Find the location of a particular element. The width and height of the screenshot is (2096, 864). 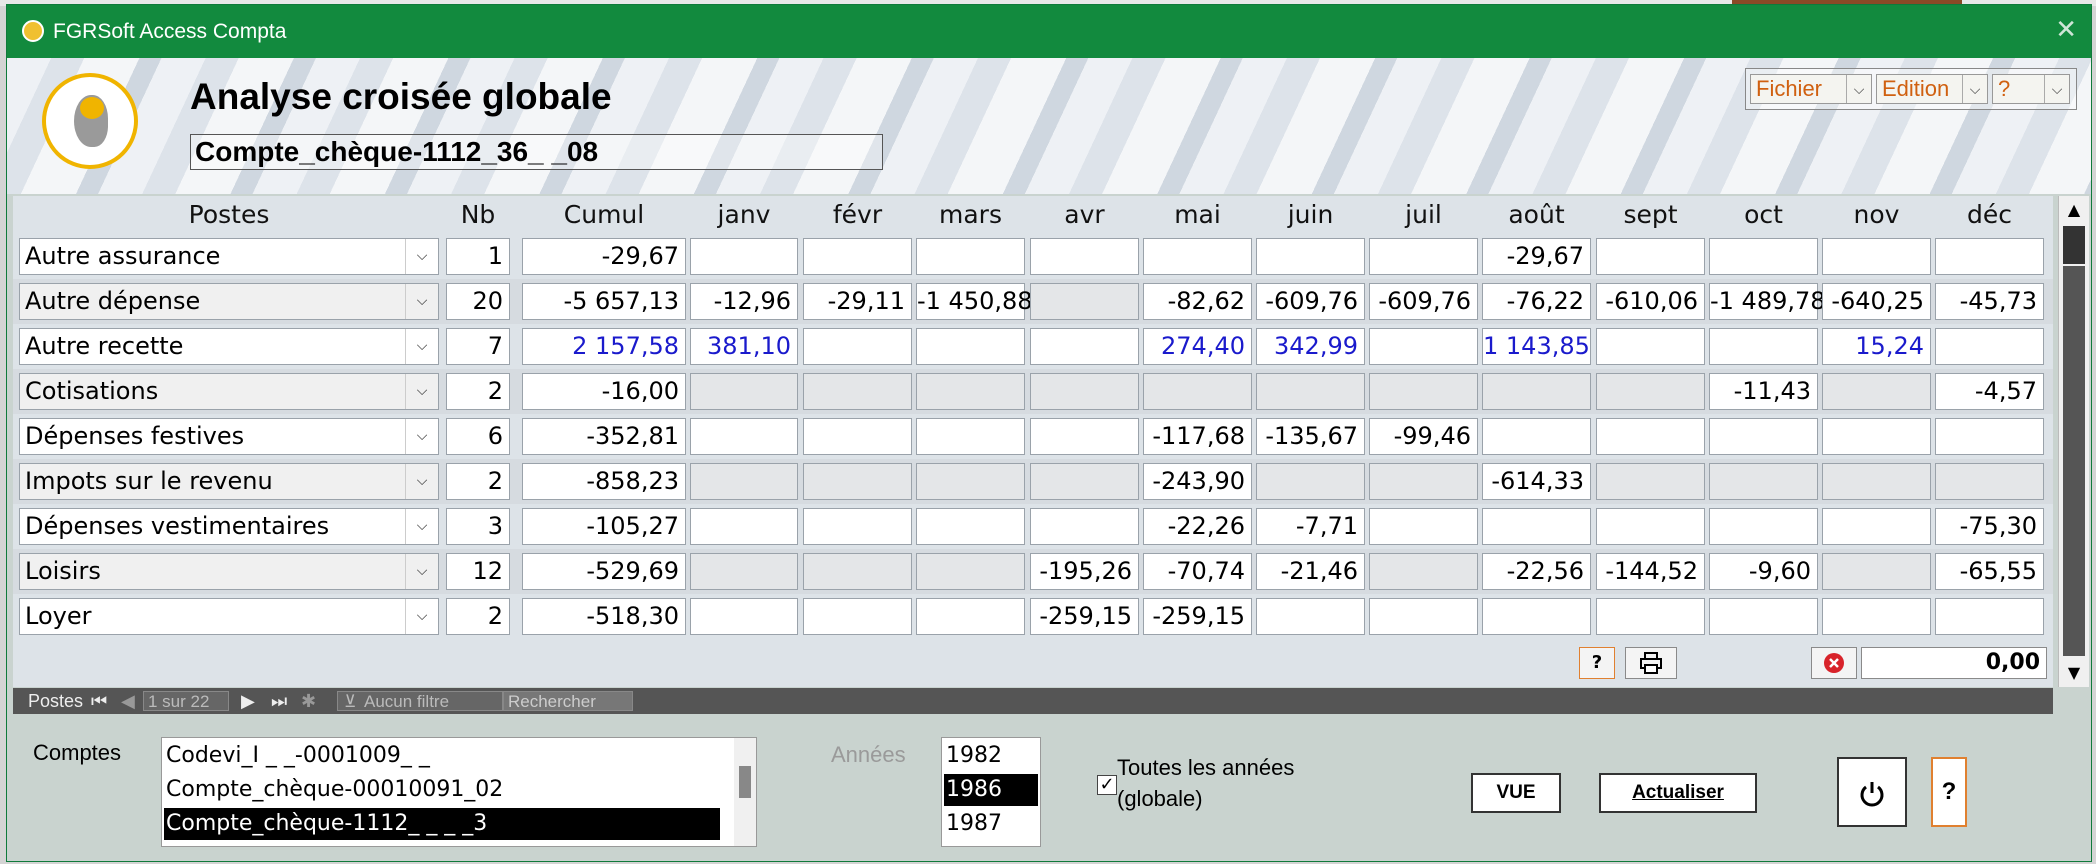

window-title: FGRSoft Access Compta is located at coordinates (170, 31).